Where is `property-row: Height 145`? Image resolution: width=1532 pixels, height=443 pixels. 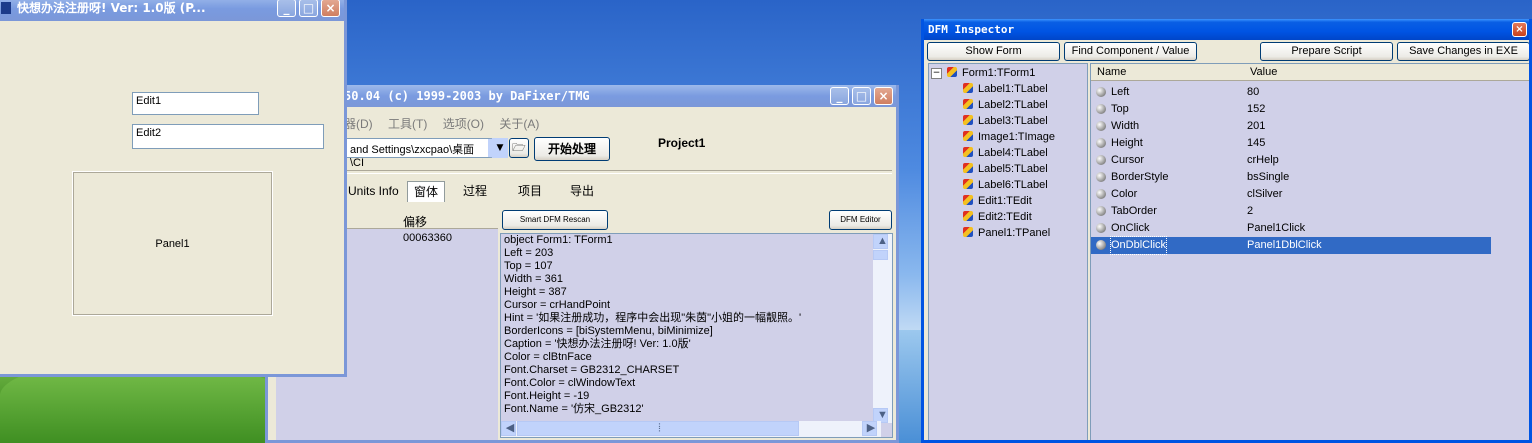
property-row: Height 145 is located at coordinates (1291, 143).